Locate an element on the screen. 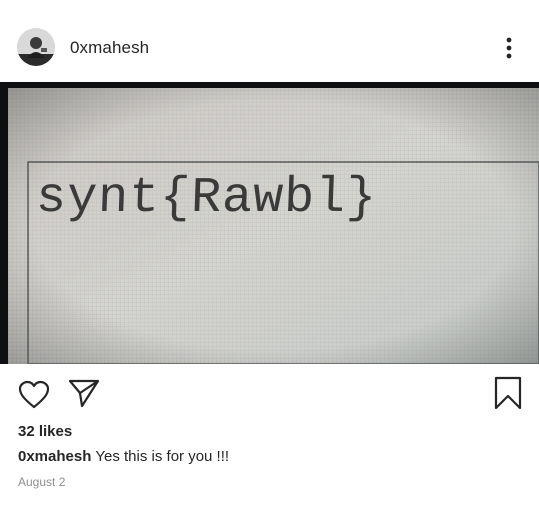  more-vertical-icon is located at coordinates (509, 48).